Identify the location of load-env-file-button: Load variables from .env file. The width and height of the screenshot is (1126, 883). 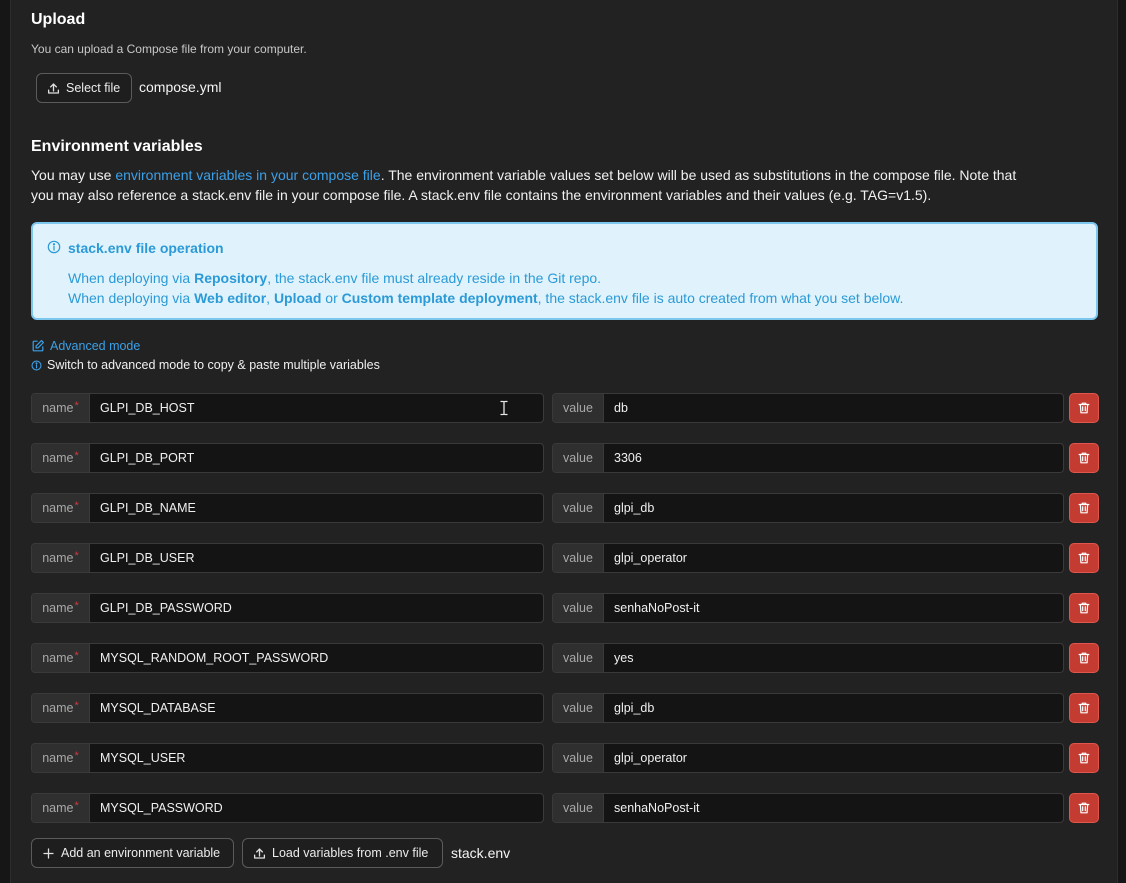
(342, 853).